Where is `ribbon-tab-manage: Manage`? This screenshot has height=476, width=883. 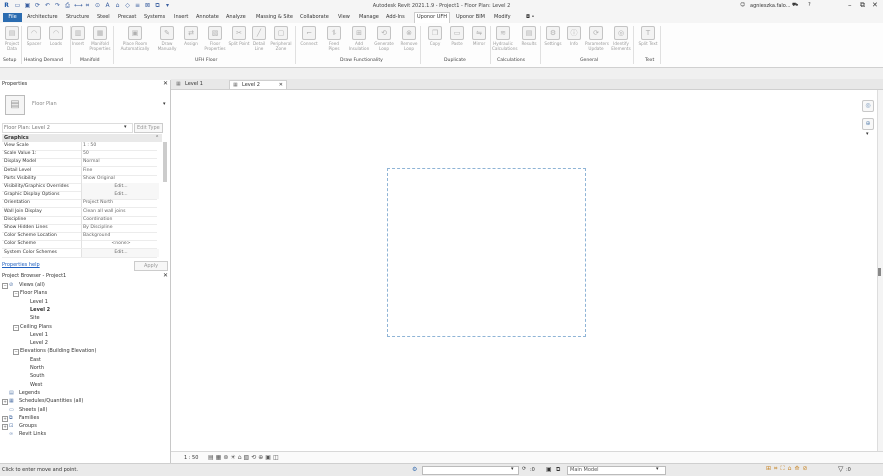 ribbon-tab-manage: Manage is located at coordinates (369, 17).